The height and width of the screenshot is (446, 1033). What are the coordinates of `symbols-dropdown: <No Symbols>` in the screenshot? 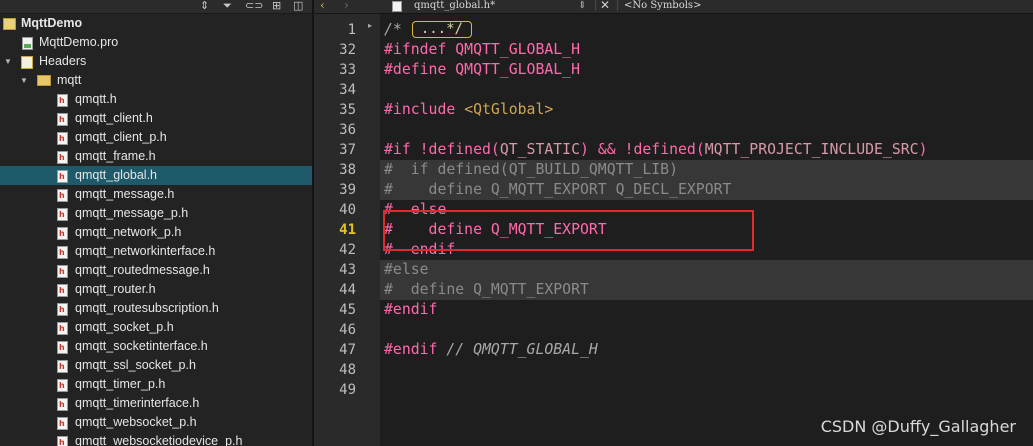 It's located at (662, 6).